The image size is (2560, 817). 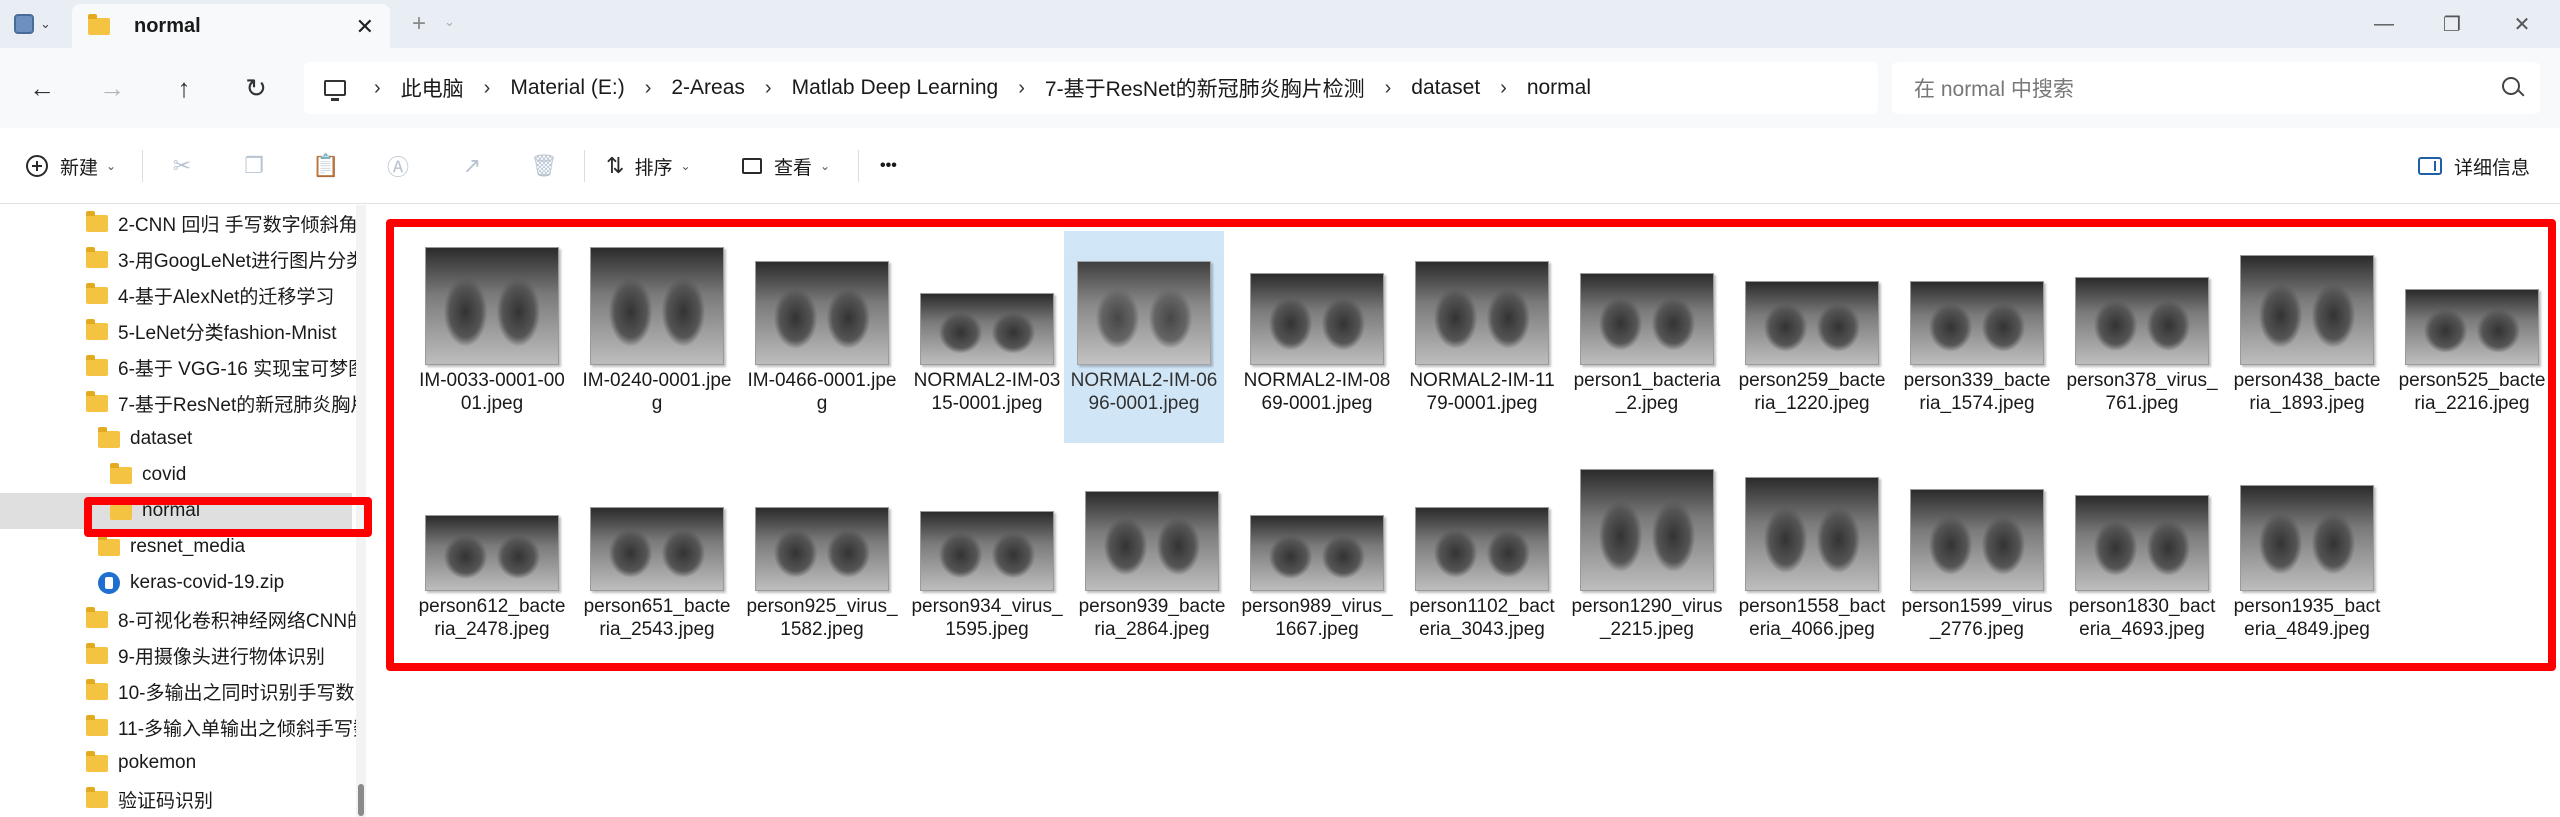 I want to click on tree-item-label: 2-CNN 回归 手写数字倾斜角度, so click(x=239, y=225).